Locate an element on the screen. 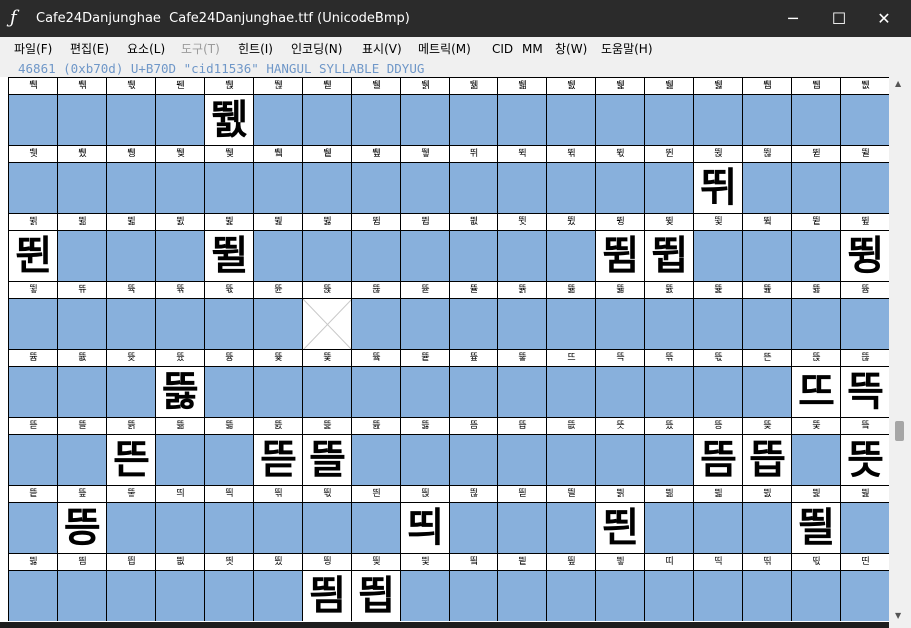 This screenshot has height=628, width=911. glyph-label: 뜟 is located at coordinates (131, 357).